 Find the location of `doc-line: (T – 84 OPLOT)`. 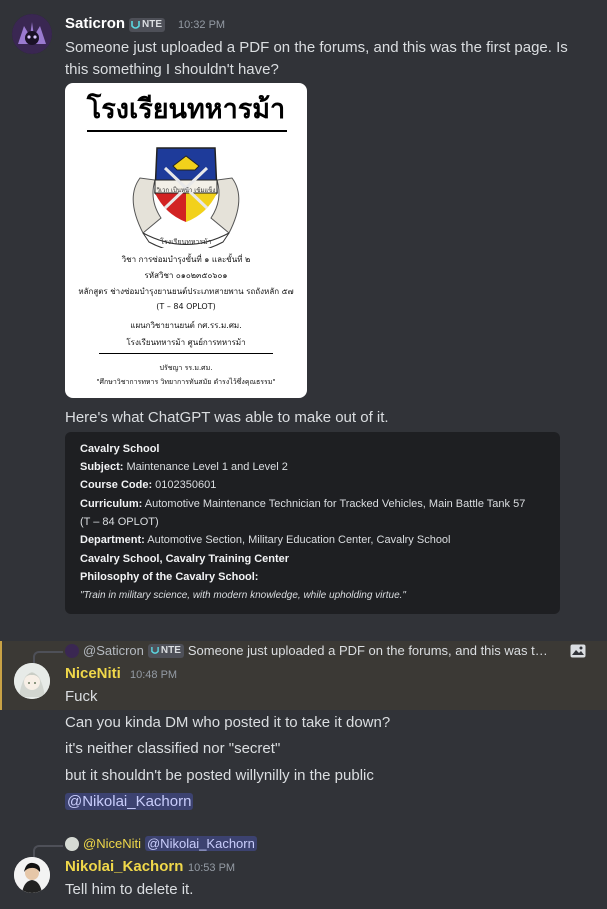

doc-line: (T – 84 OPLOT) is located at coordinates (186, 306).